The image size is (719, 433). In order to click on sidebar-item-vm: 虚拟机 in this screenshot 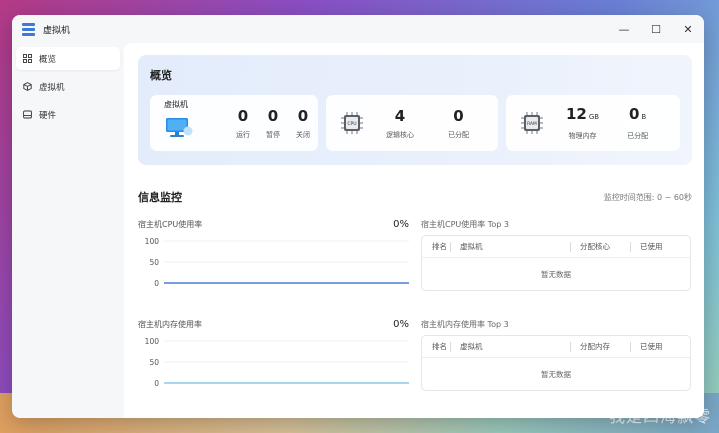, I will do `click(68, 86)`.